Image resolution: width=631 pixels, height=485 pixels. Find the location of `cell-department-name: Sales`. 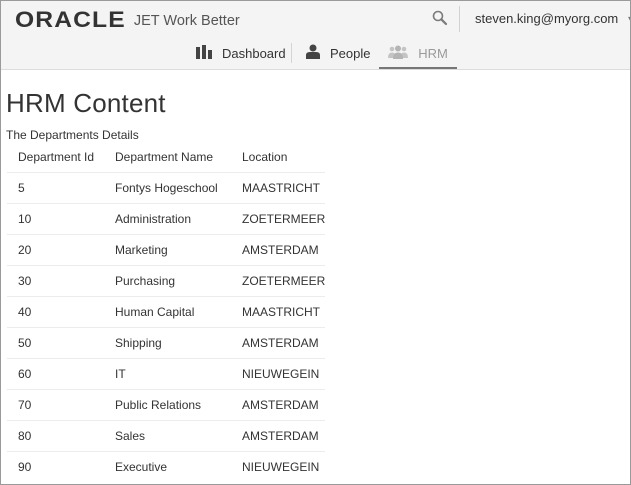

cell-department-name: Sales is located at coordinates (167, 436).